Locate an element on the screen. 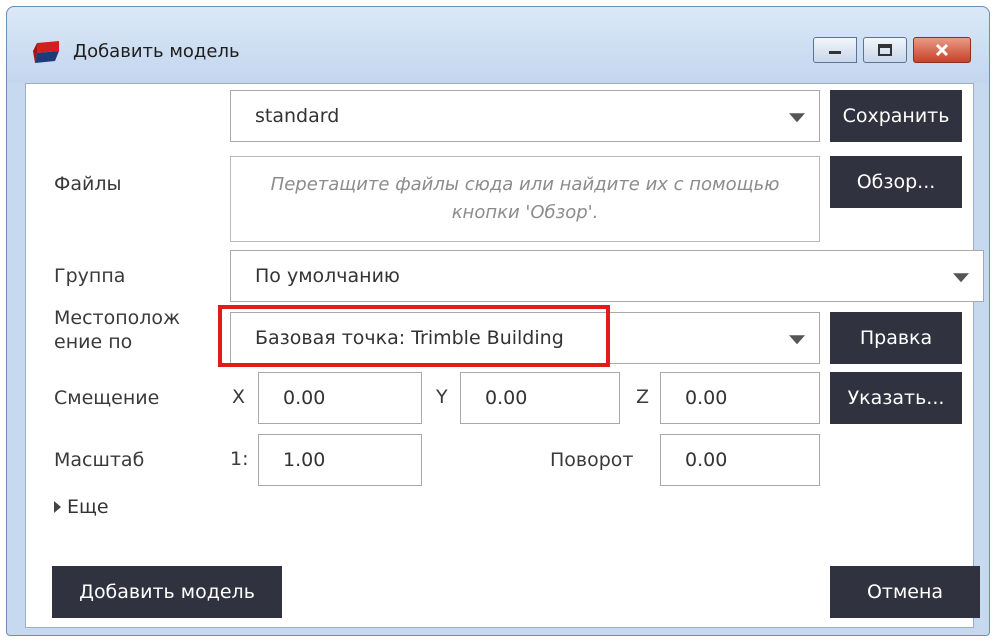 Image resolution: width=998 pixels, height=642 pixels. window-title: Добавить модель is located at coordinates (156, 51).